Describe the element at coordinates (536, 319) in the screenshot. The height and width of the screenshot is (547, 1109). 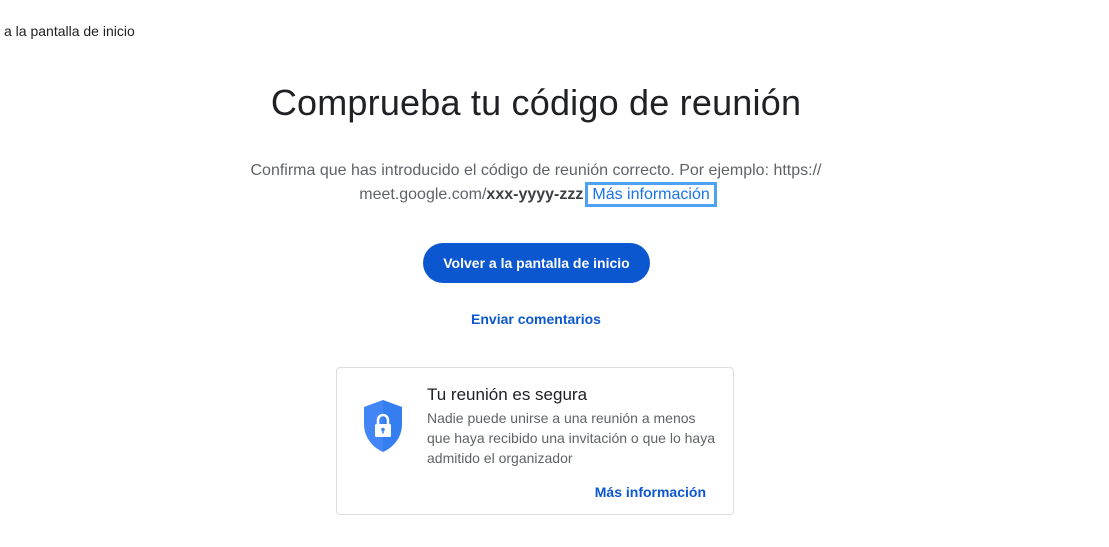
I see `send-feedback-link: Enviar comentarios` at that location.